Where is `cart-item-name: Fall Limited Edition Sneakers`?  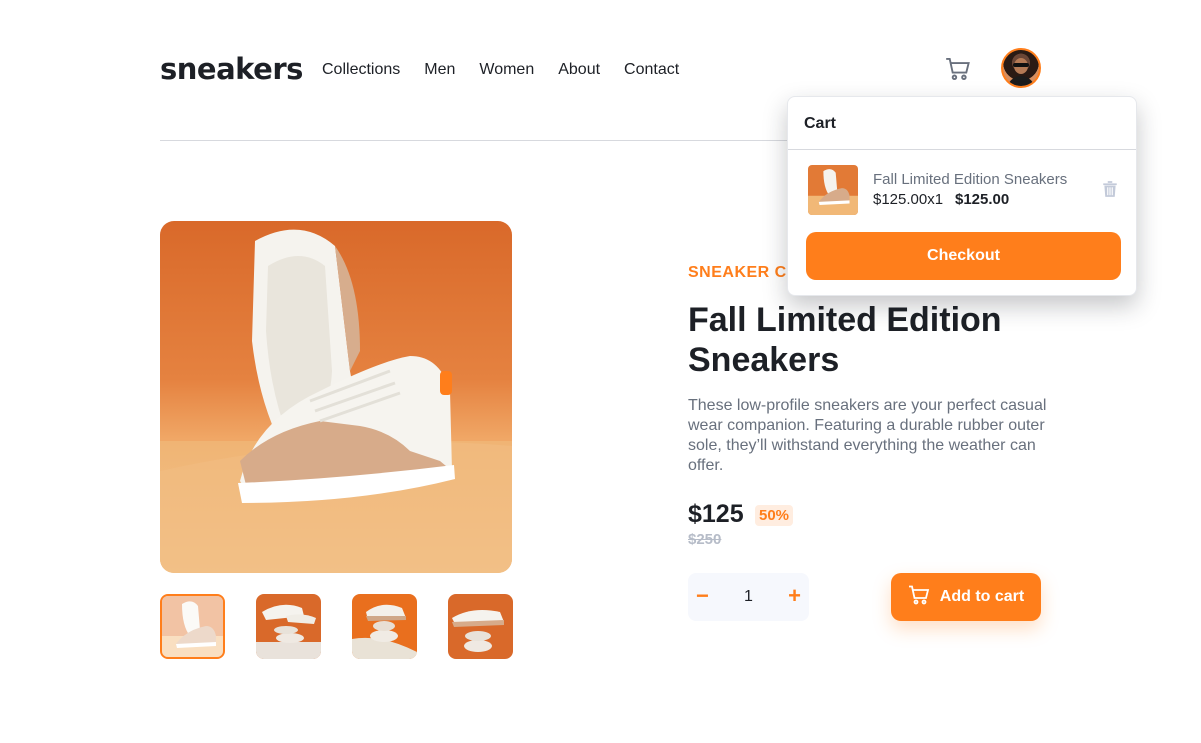 cart-item-name: Fall Limited Edition Sneakers is located at coordinates (970, 179).